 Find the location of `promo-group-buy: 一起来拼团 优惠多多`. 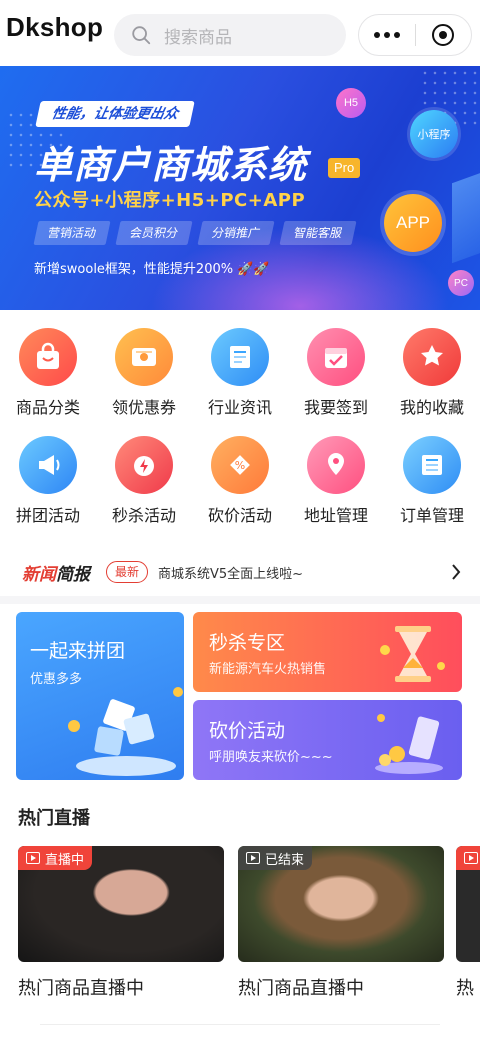

promo-group-buy: 一起来拼团 优惠多多 is located at coordinates (100, 696).